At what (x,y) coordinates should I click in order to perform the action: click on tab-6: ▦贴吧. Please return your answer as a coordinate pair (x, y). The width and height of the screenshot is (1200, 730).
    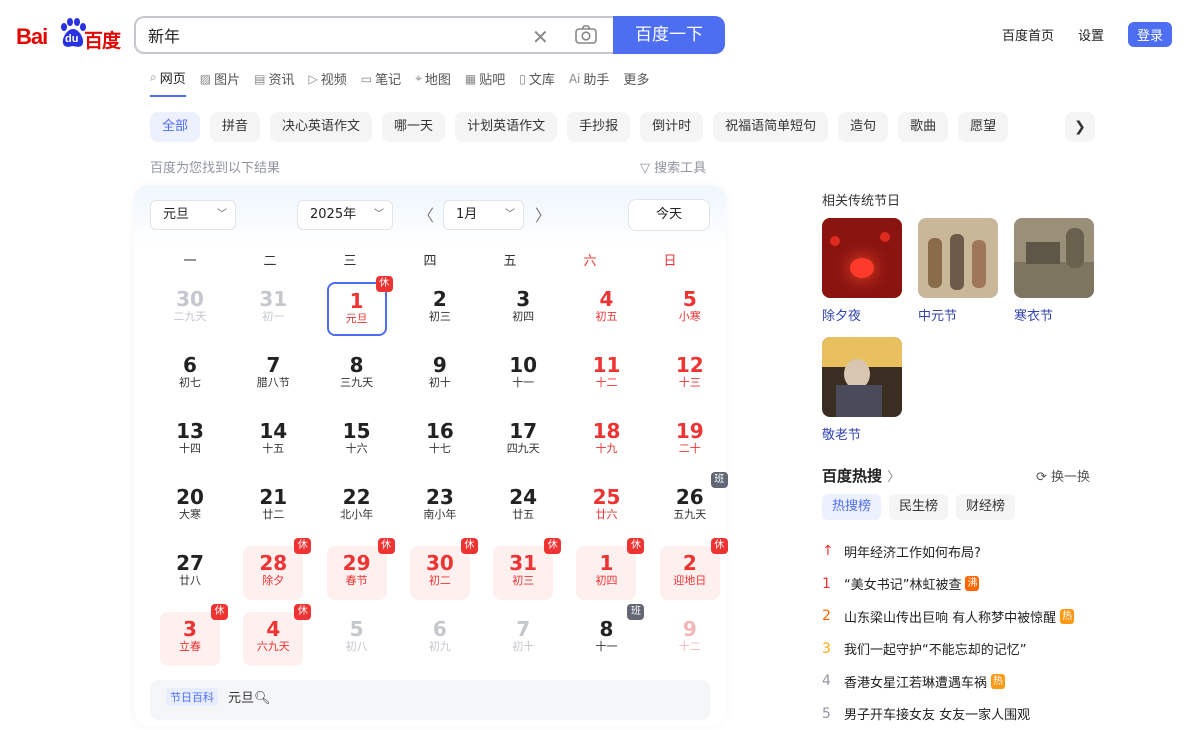
    Looking at the image, I should click on (485, 82).